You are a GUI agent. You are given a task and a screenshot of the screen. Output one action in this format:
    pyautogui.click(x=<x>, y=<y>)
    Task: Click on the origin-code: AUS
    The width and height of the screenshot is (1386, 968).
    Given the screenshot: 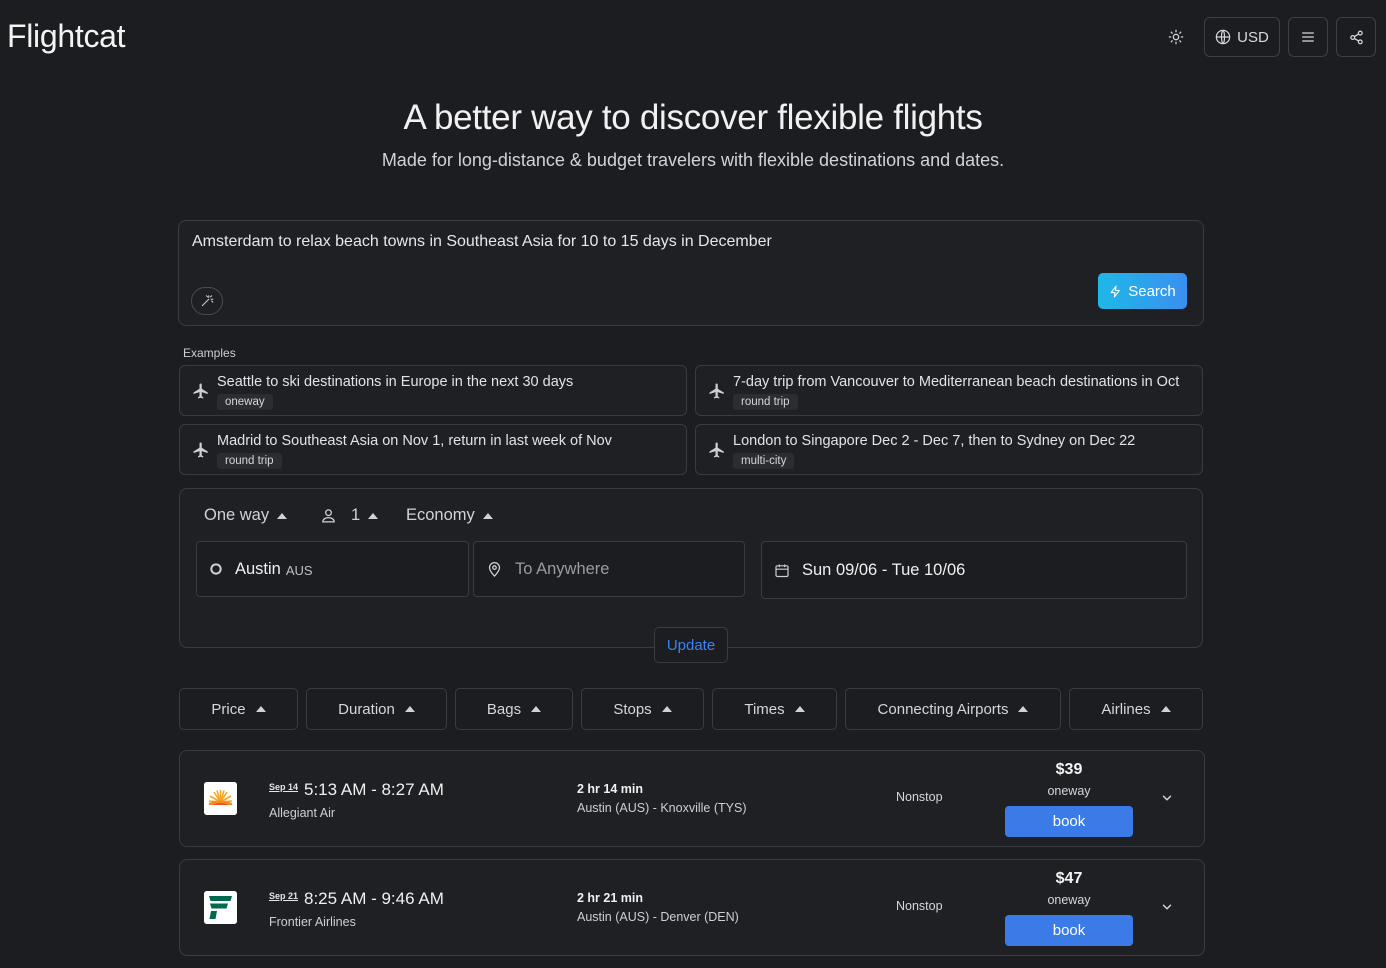 What is the action you would take?
    pyautogui.click(x=299, y=570)
    